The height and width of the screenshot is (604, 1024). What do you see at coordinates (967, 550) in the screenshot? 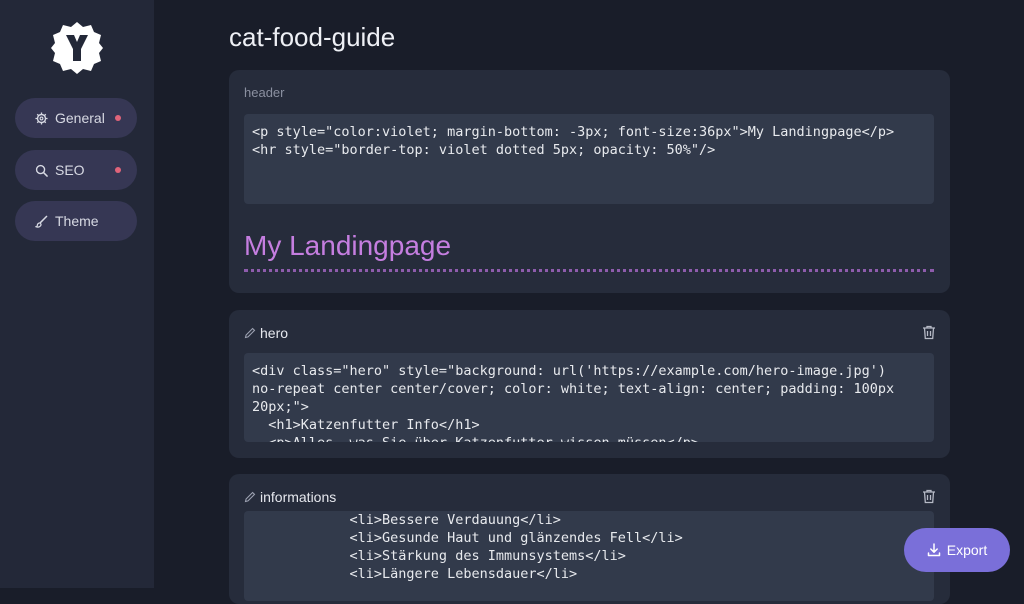
I see `export-label: Export` at bounding box center [967, 550].